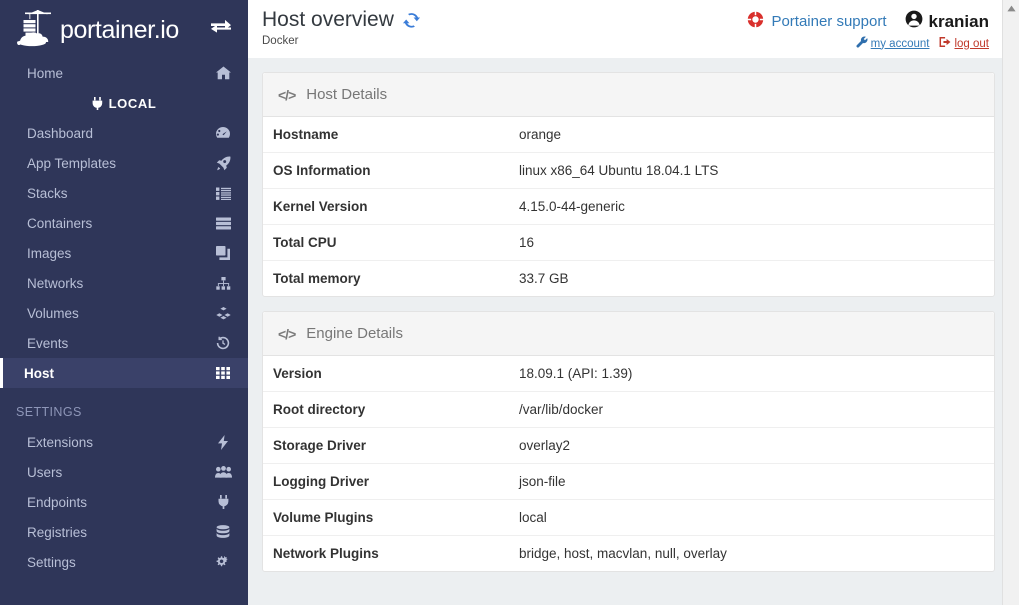 The height and width of the screenshot is (605, 1019). I want to click on row-key: Volume Plugins, so click(323, 517).